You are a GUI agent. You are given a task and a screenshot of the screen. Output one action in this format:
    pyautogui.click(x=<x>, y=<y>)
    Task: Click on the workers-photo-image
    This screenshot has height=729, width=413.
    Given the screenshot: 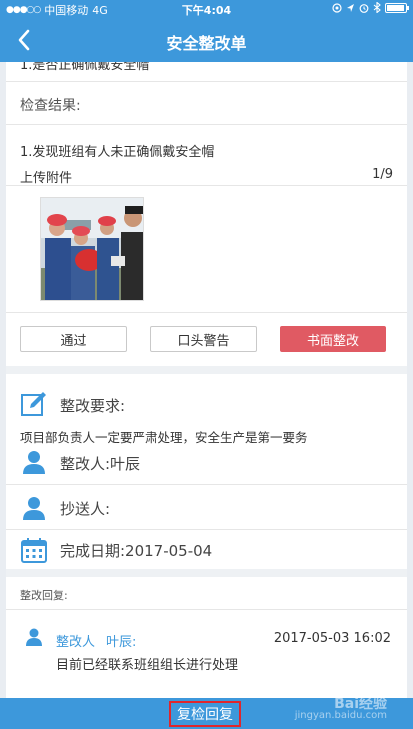 What is the action you would take?
    pyautogui.click(x=92, y=249)
    